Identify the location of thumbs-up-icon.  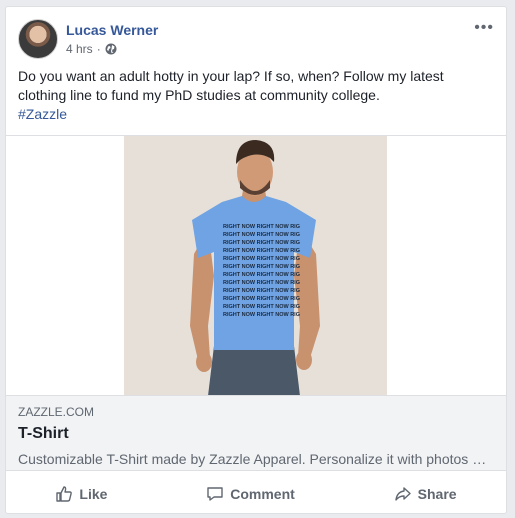
(64, 494).